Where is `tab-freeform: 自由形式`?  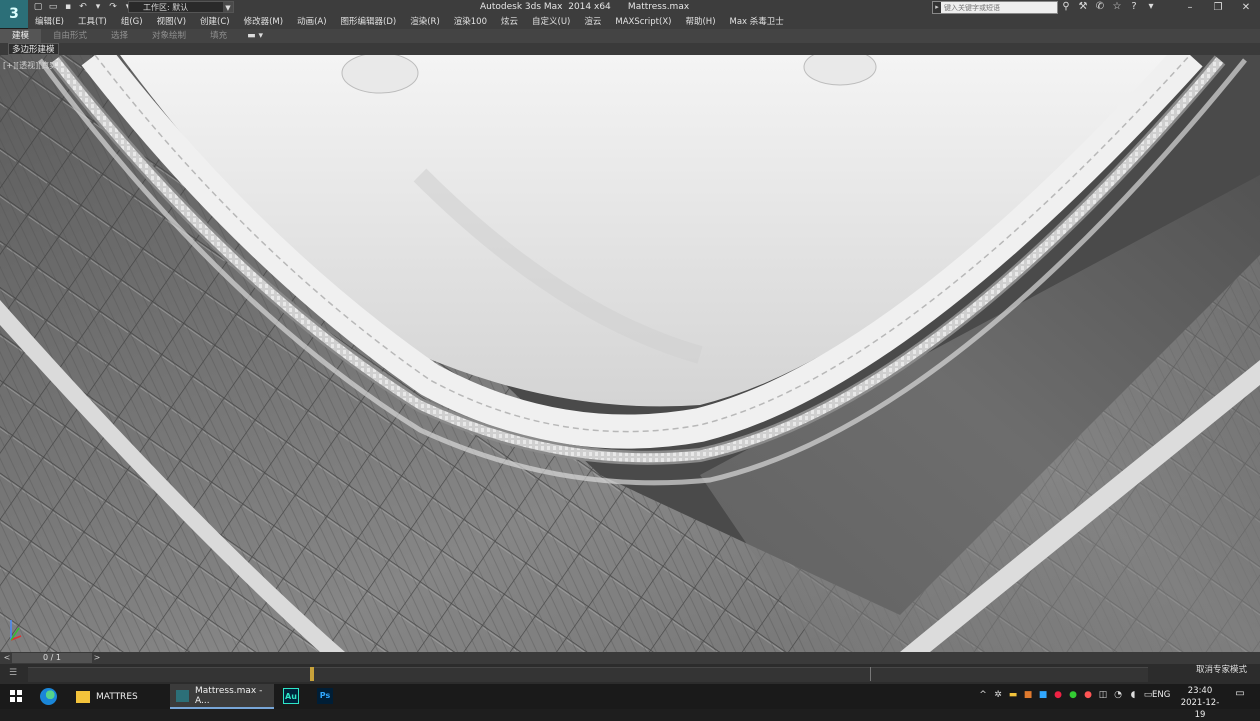
tab-freeform: 自由形式 is located at coordinates (70, 36).